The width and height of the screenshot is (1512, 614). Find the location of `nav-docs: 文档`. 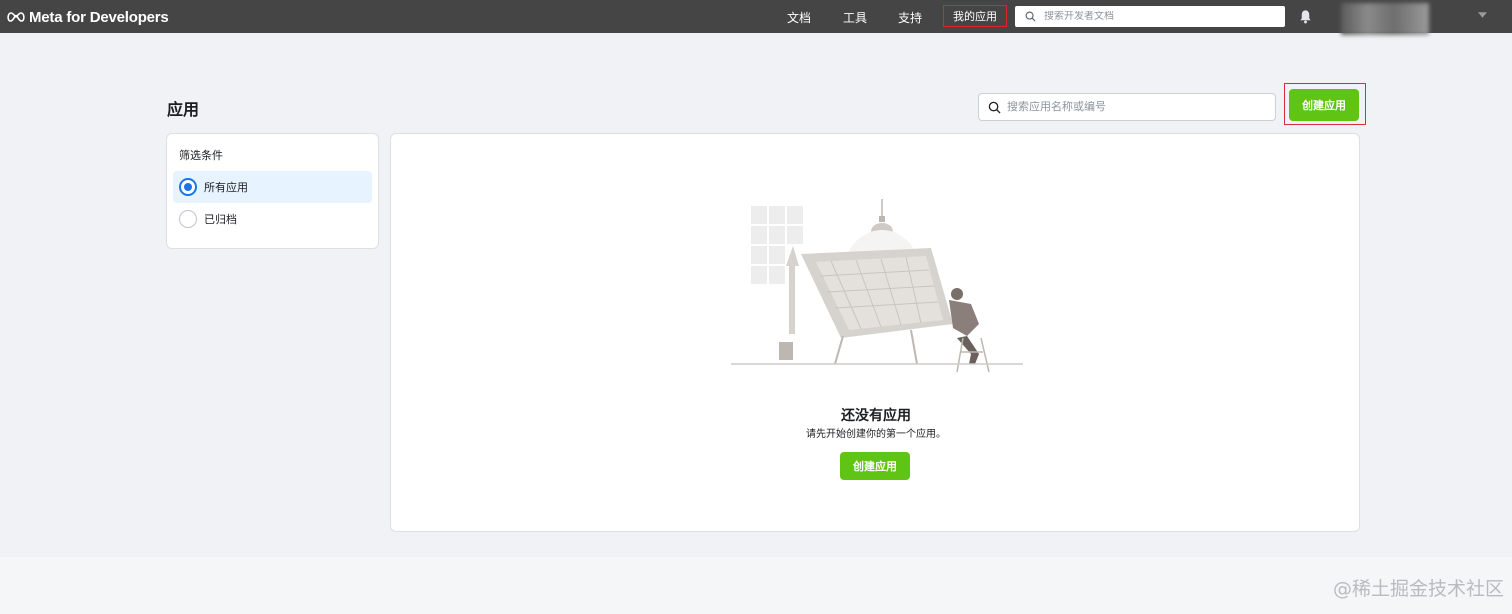

nav-docs: 文档 is located at coordinates (799, 17).